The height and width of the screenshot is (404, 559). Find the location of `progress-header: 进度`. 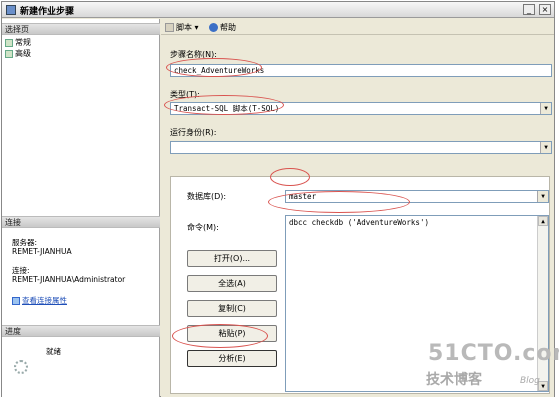

progress-header: 进度 is located at coordinates (81, 331).